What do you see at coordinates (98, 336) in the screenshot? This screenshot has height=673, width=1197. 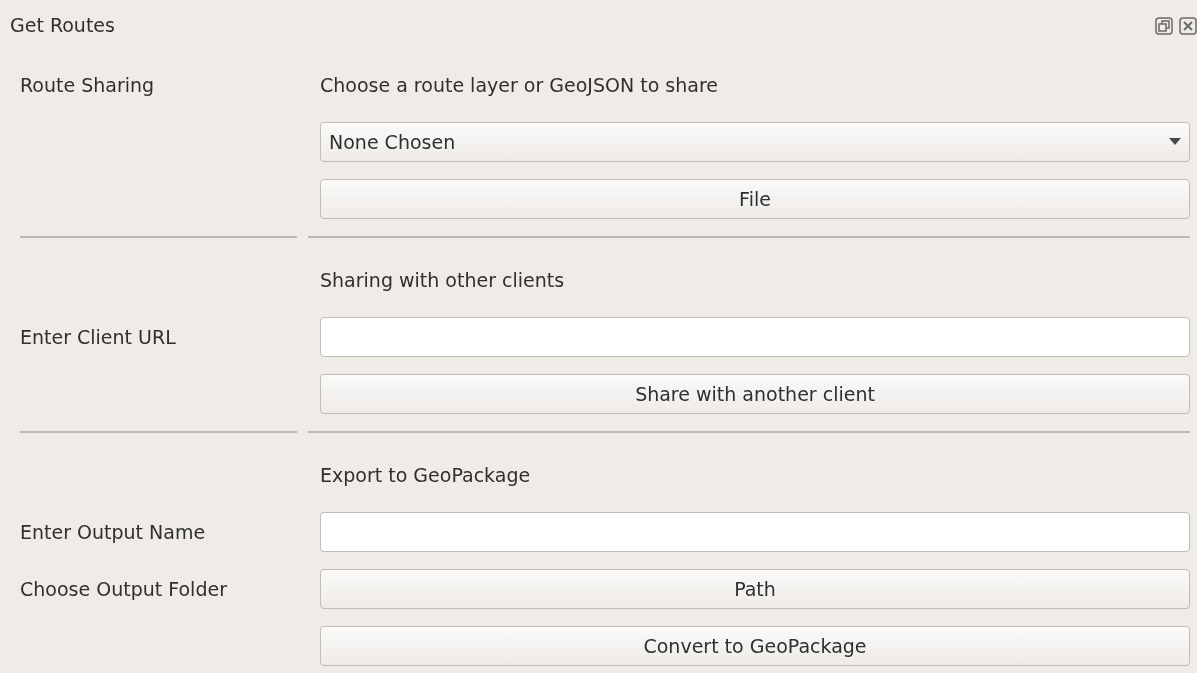 I see `field-label: Enter Client URL` at bounding box center [98, 336].